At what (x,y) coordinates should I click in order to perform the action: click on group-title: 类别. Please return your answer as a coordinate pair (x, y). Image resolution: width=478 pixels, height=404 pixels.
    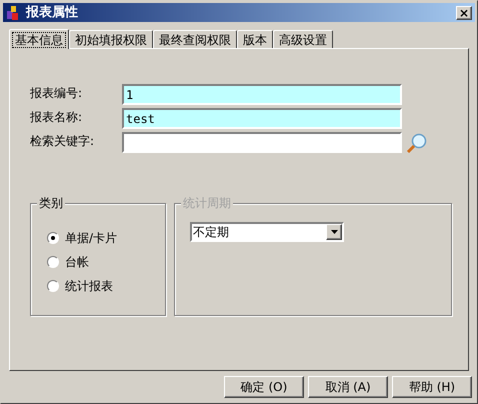
    Looking at the image, I should click on (51, 203).